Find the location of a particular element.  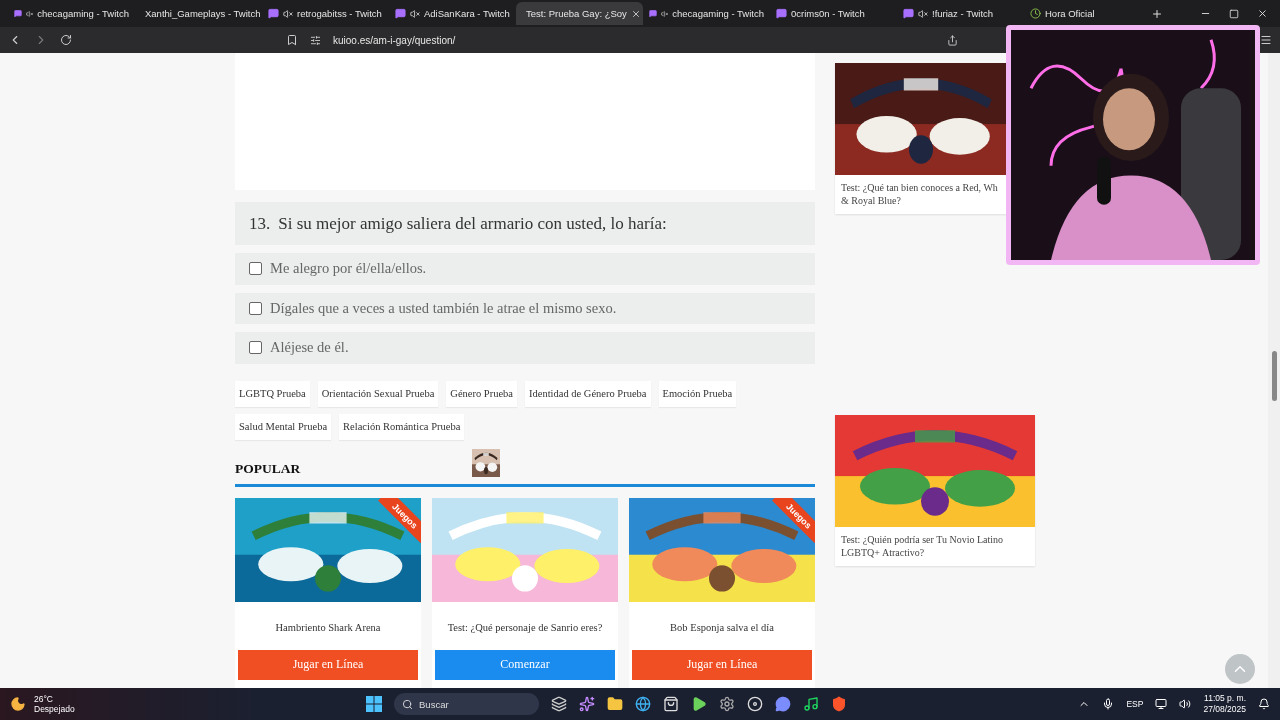

language-indicator: ESP is located at coordinates (1135, 704).